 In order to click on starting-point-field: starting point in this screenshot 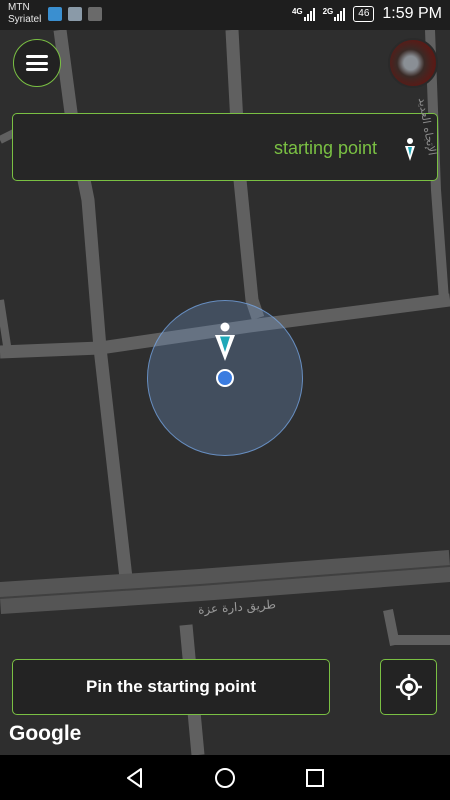, I will do `click(225, 147)`.